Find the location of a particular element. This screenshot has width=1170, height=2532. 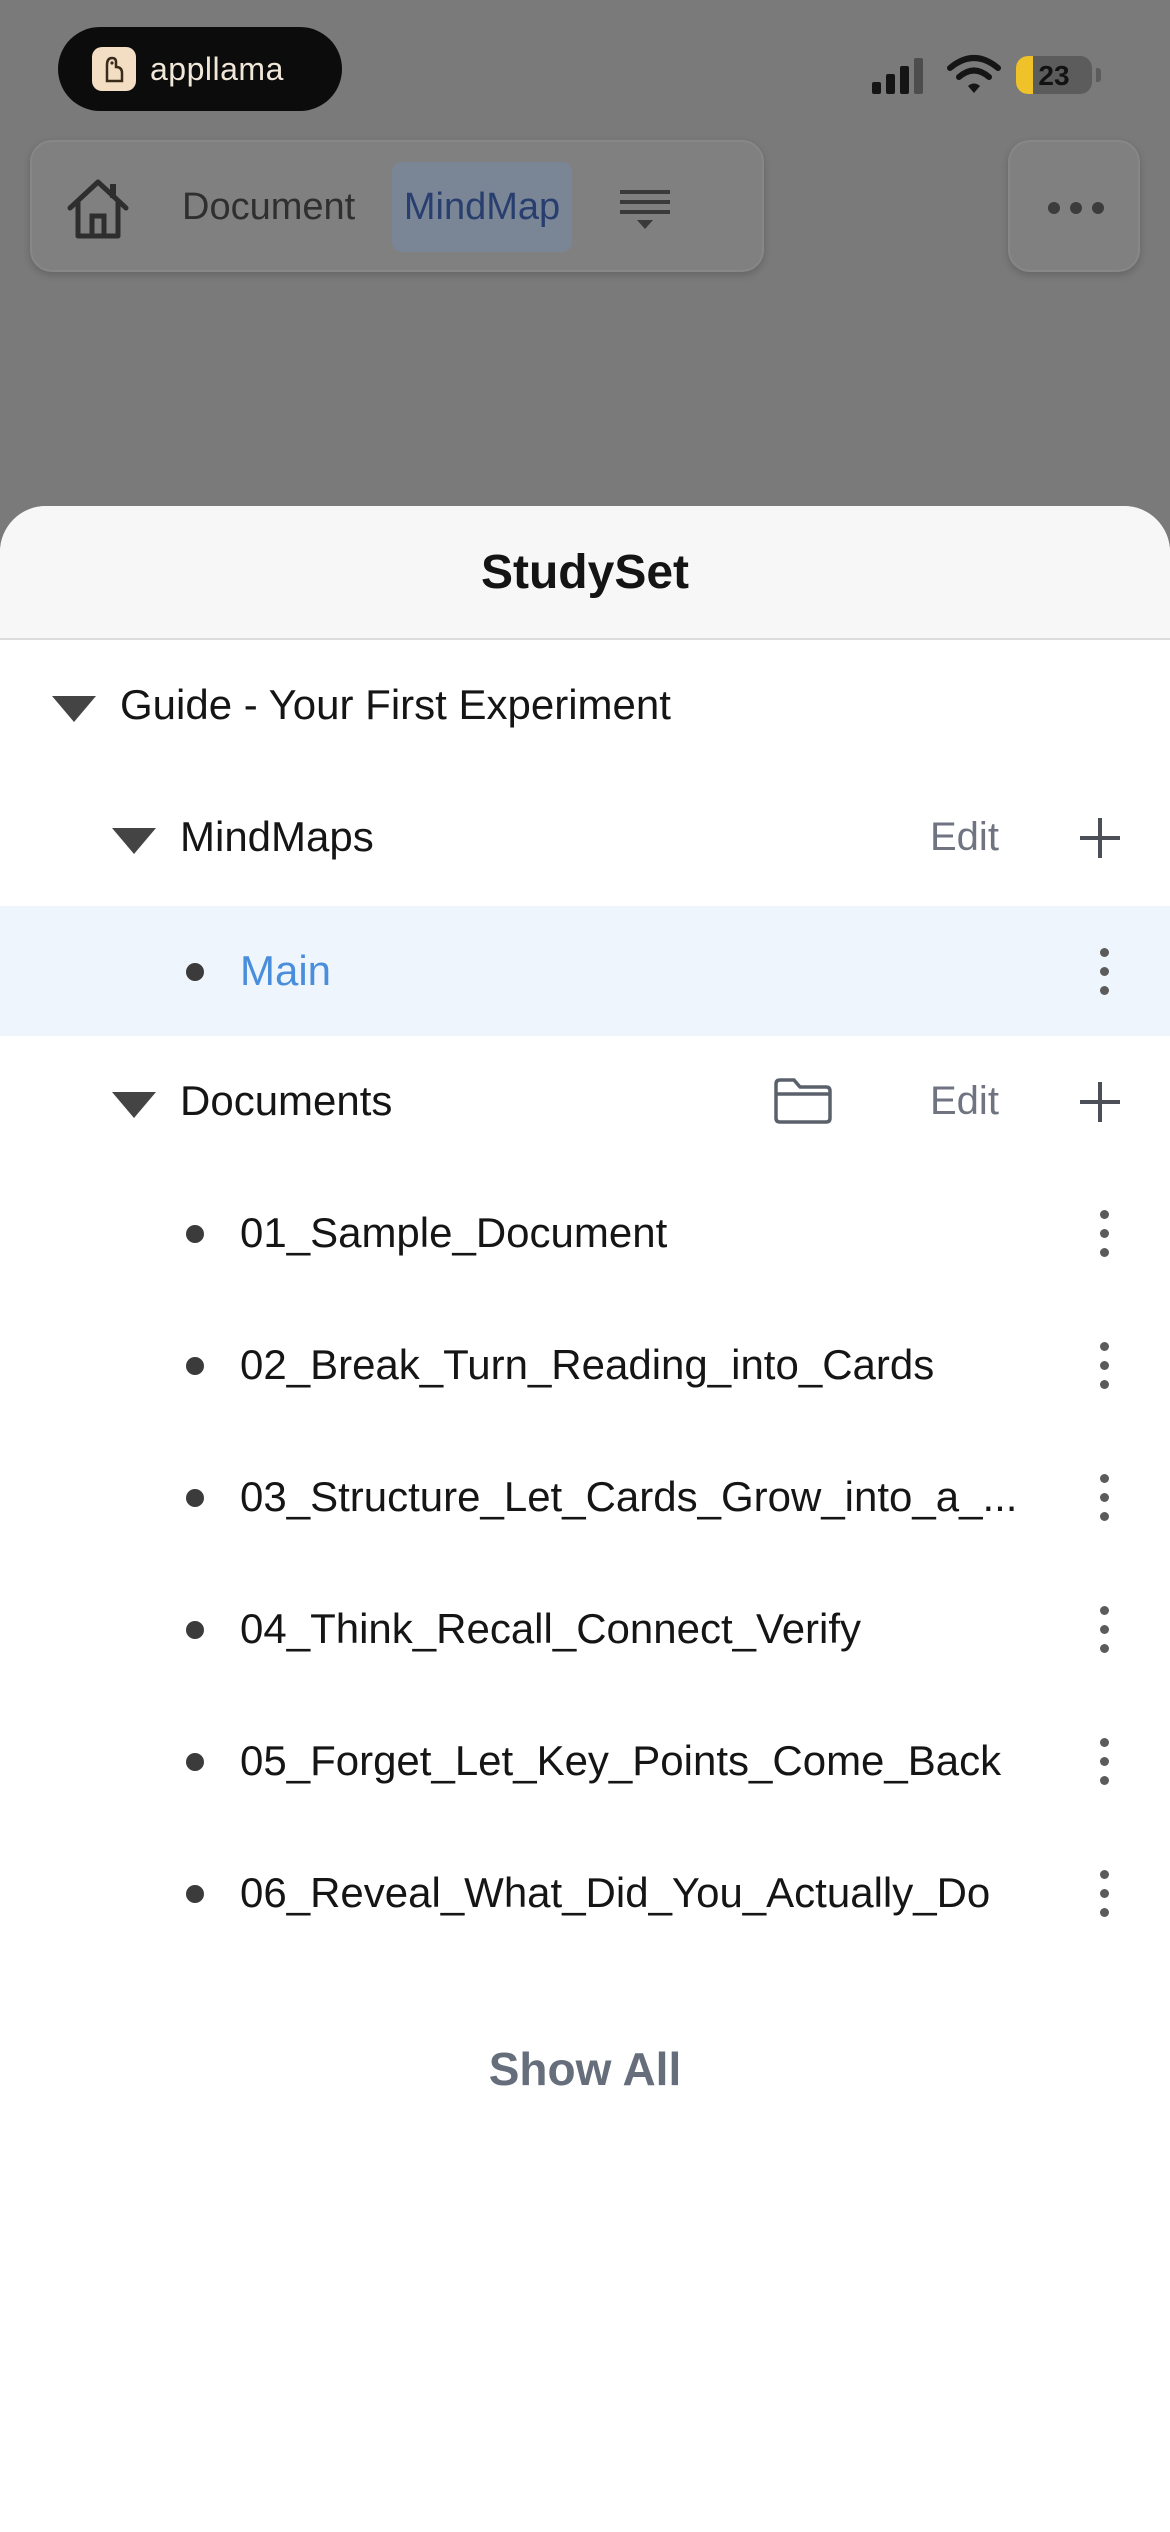

list-dropdown-icon is located at coordinates (645, 209).